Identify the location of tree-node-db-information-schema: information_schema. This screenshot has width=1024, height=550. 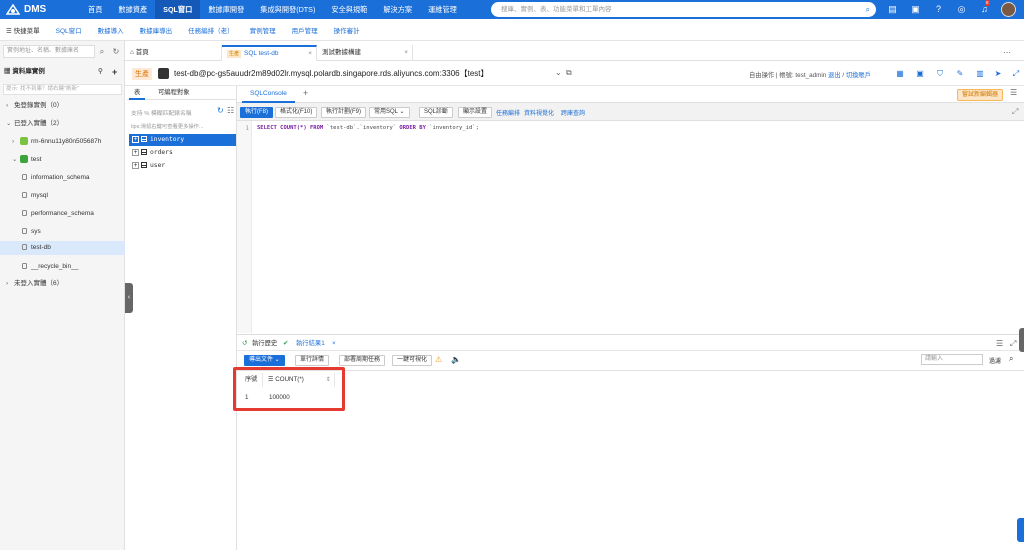
(62, 178).